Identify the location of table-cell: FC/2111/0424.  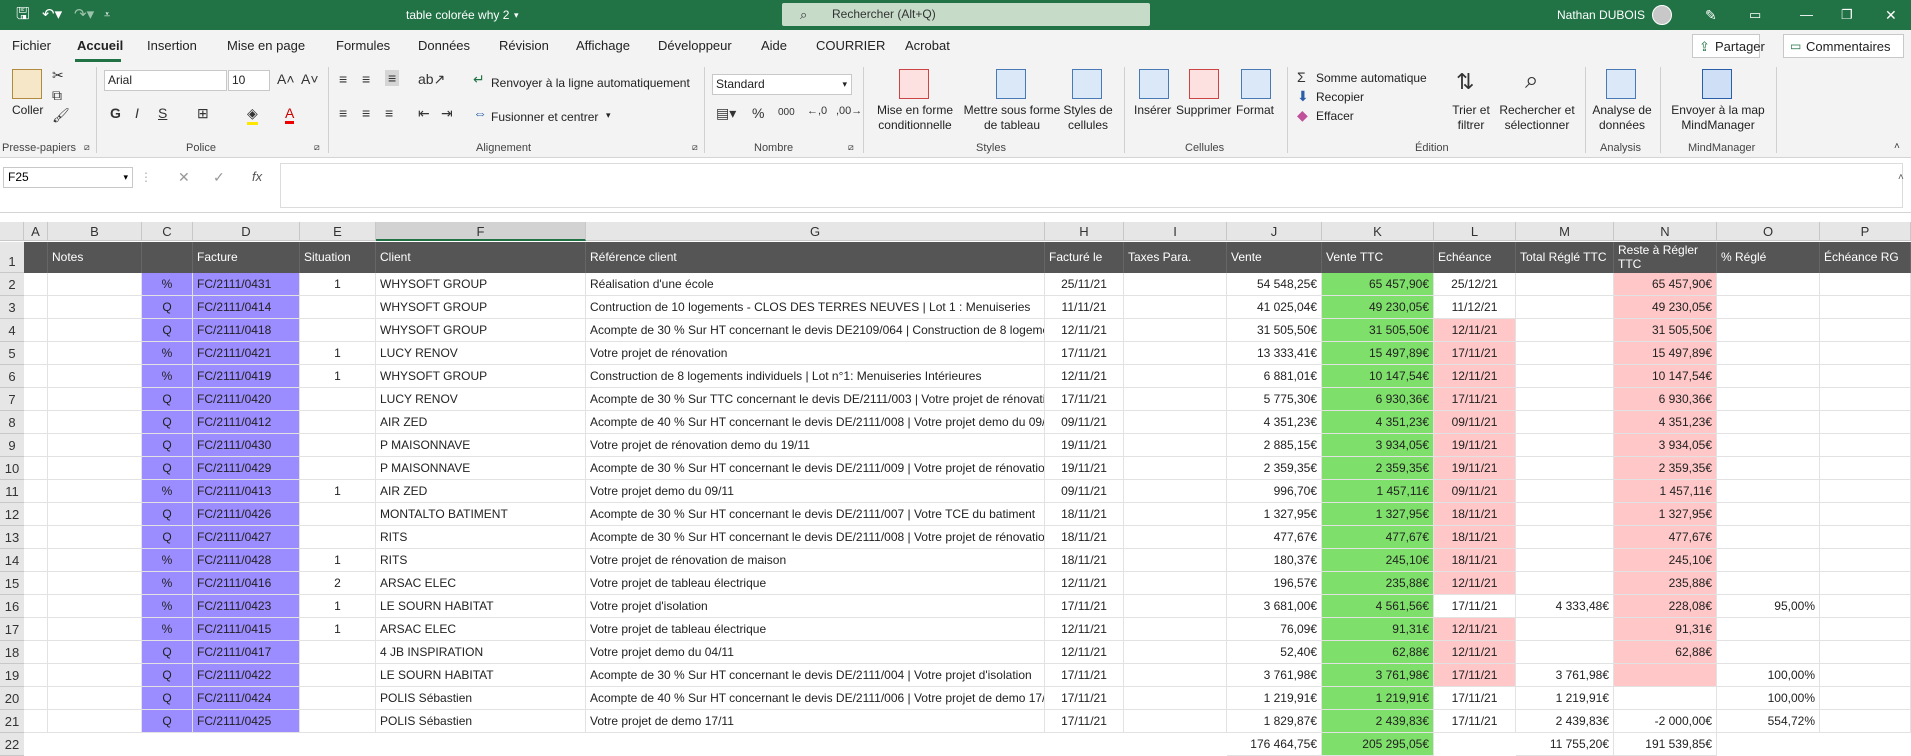
(246, 698).